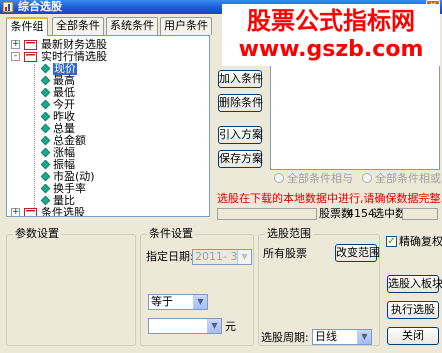 This screenshot has width=442, height=353. I want to click on tab-system-conditions: 系统条件, so click(132, 26).